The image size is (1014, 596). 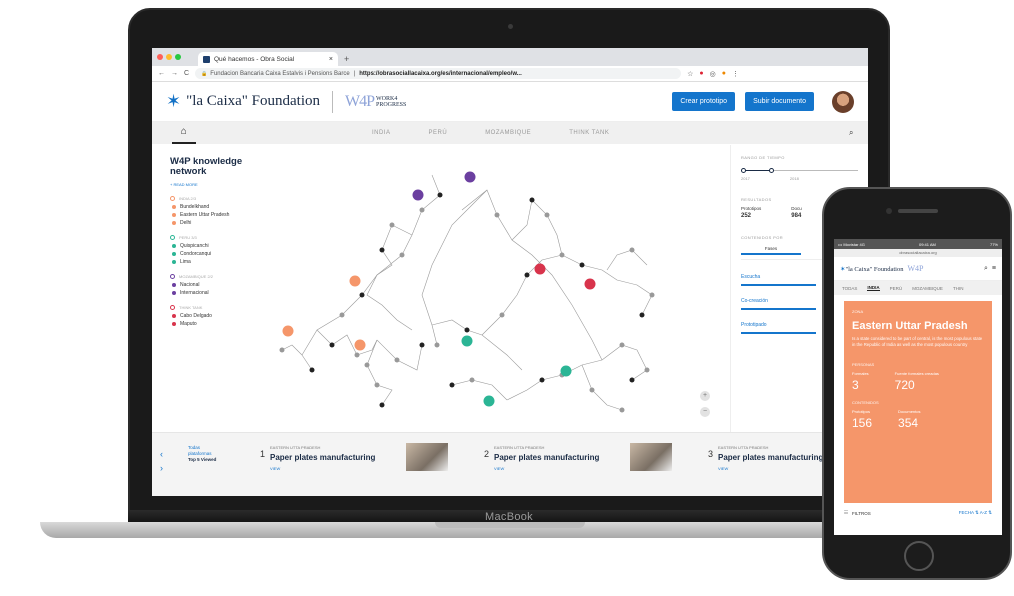 I want to click on legend-item: Delhi, so click(x=221, y=223).